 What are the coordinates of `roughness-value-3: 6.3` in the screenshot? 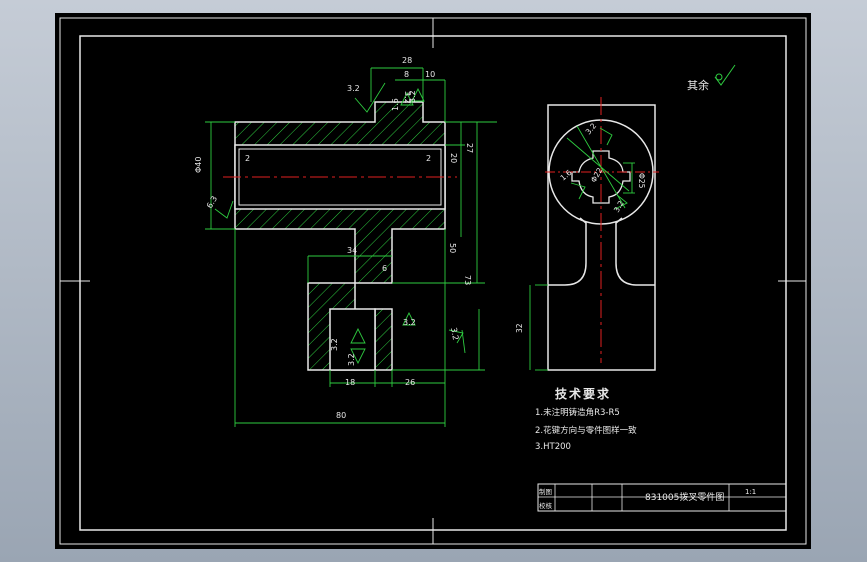 It's located at (212, 202).